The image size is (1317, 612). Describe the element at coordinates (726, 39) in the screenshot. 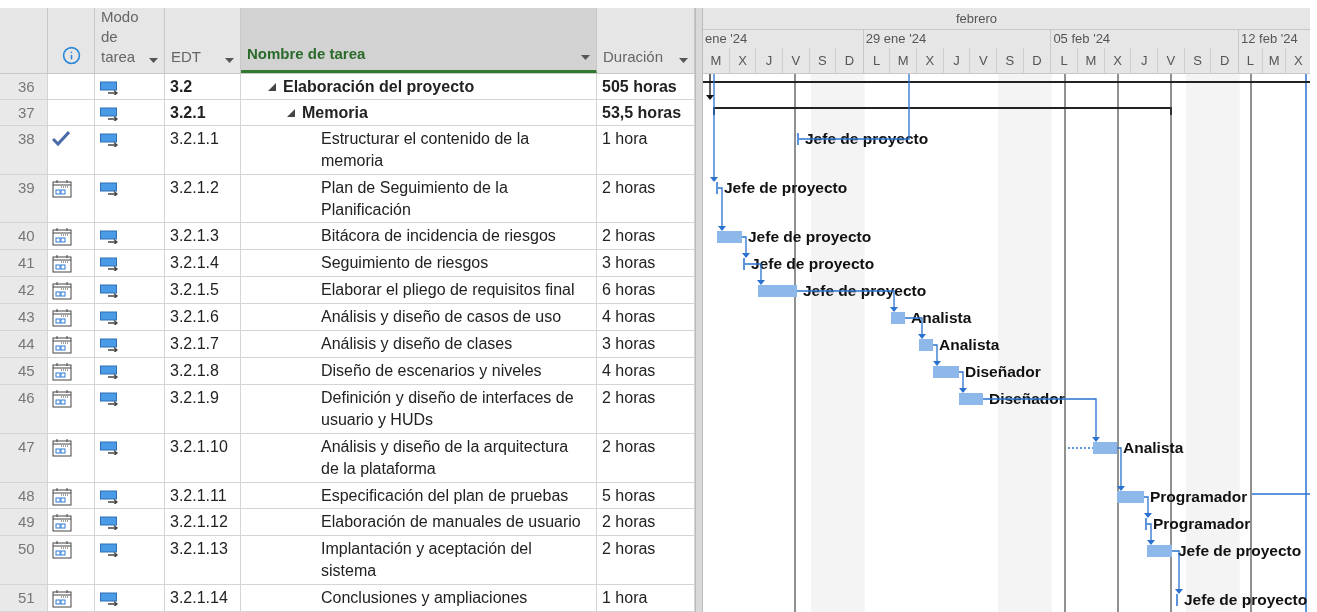

I see `week-label: ene '24` at that location.